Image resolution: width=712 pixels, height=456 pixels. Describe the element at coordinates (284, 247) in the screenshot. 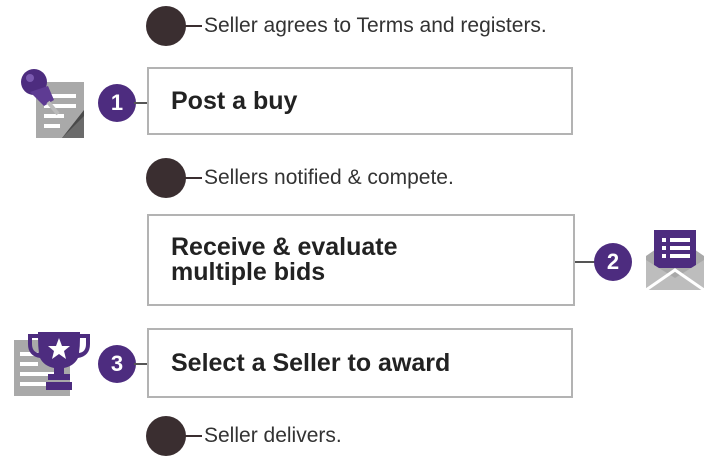

I see `step-label-line1: Receive & evaluate` at that location.